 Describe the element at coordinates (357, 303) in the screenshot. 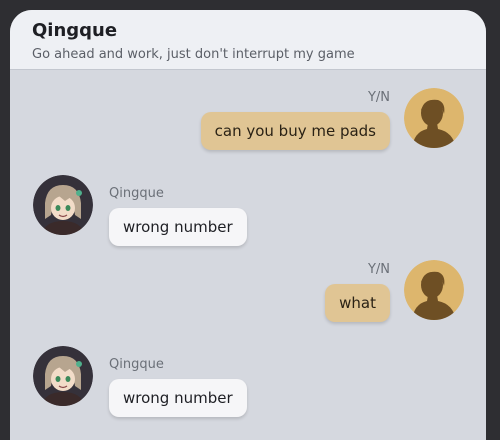

I see `message-bubble: what` at that location.